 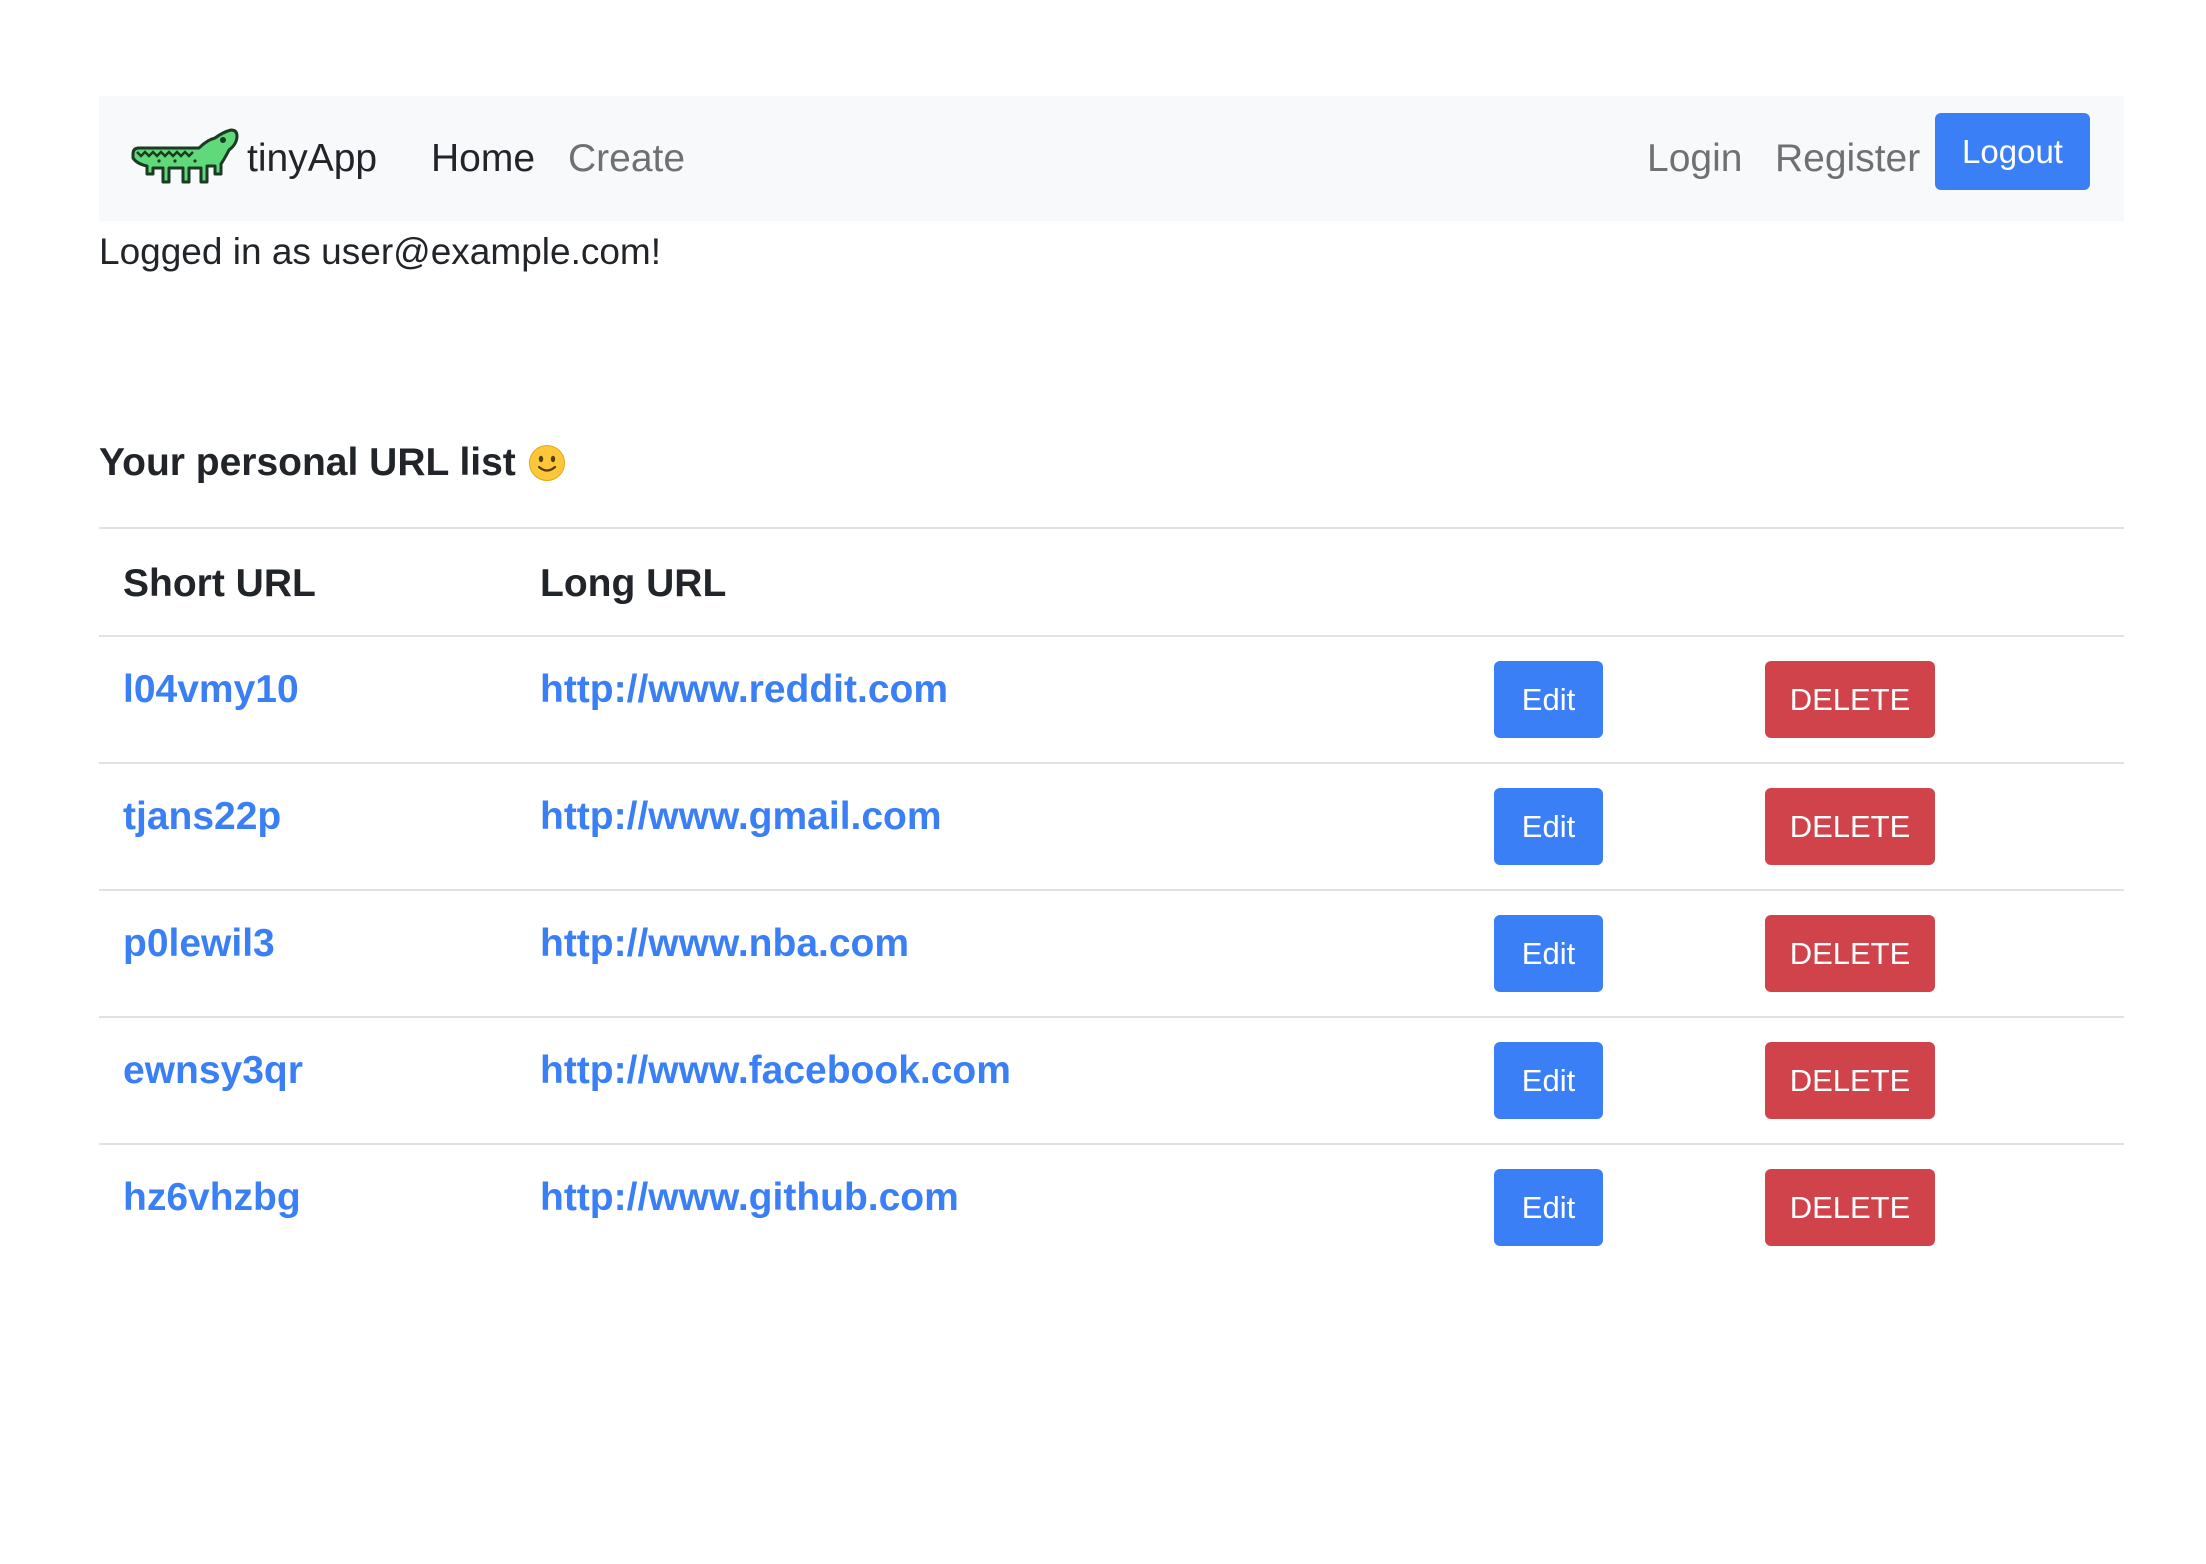 What do you see at coordinates (749, 1198) in the screenshot?
I see `long-url-link: http://www.github.com` at bounding box center [749, 1198].